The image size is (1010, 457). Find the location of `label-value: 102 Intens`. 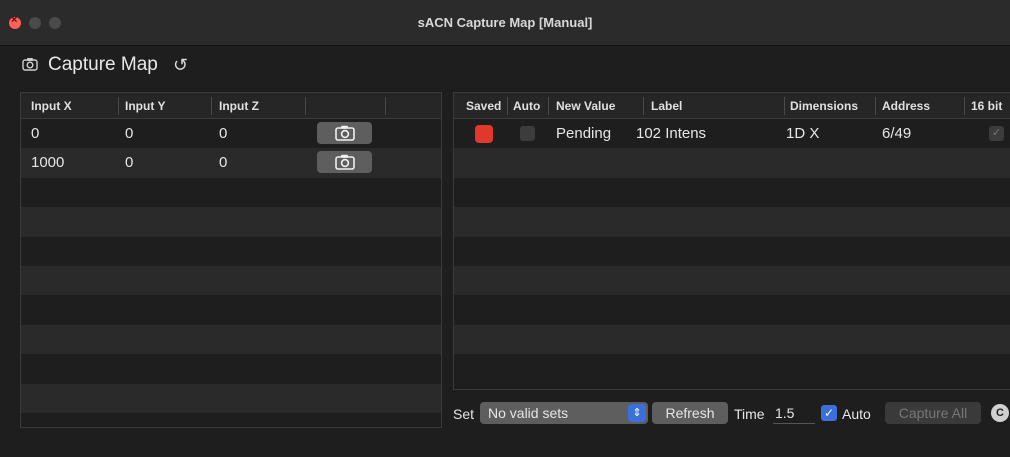

label-value: 102 Intens is located at coordinates (671, 133).